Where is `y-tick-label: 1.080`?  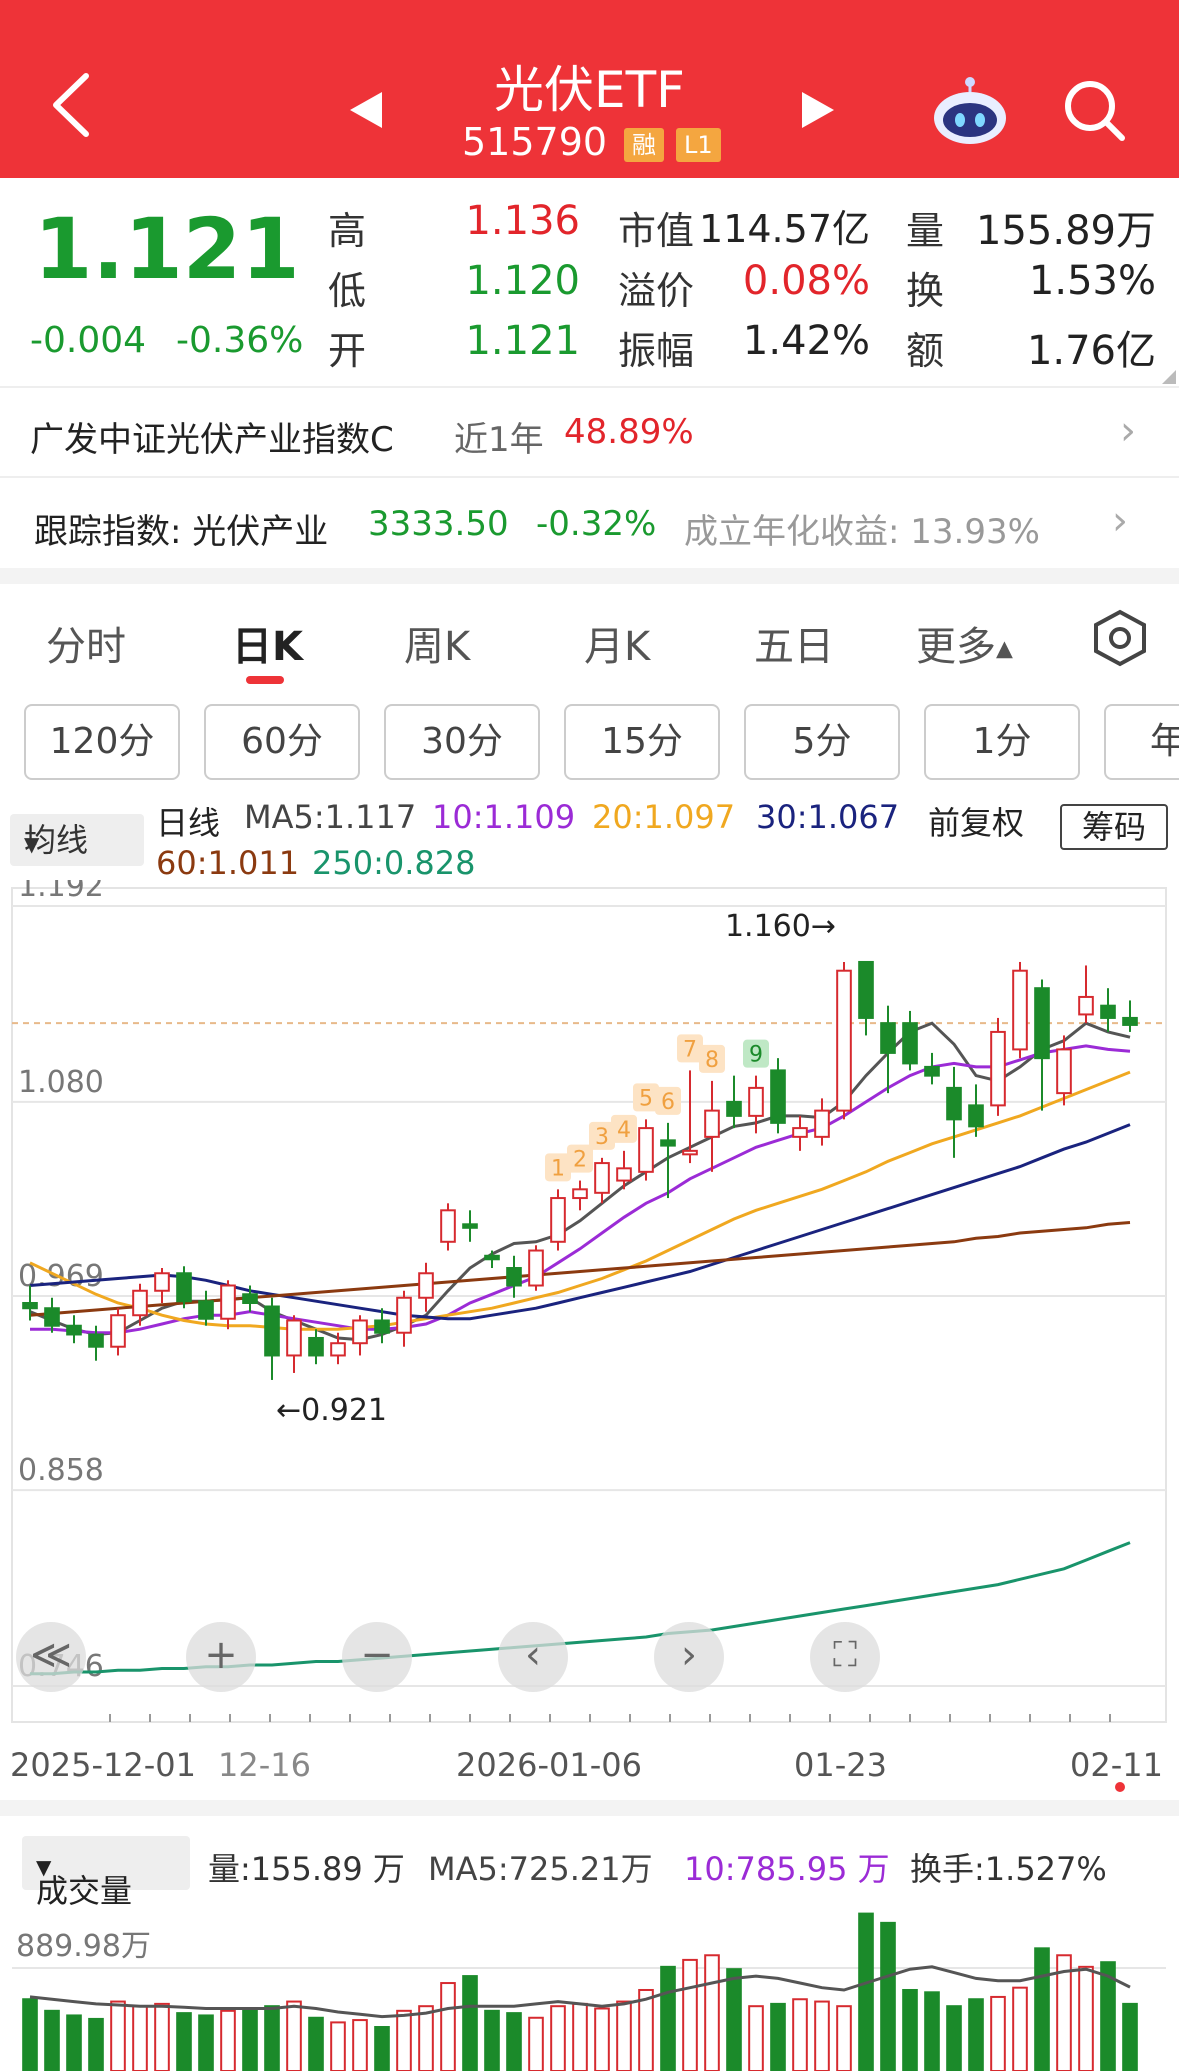
y-tick-label: 1.080 is located at coordinates (61, 1082).